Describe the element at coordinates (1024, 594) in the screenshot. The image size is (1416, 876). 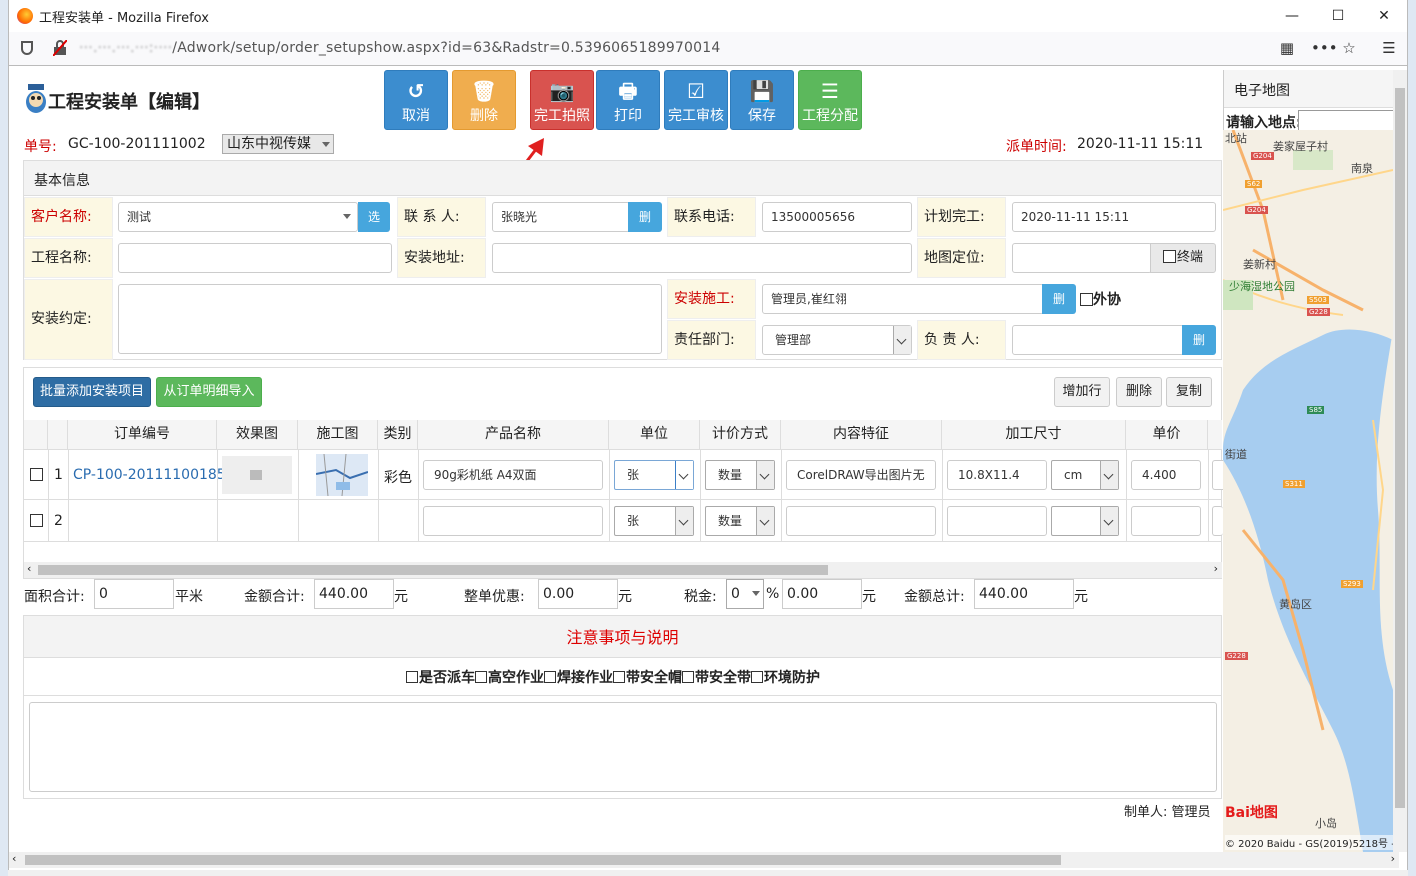
I see `total-input: 440.00` at that location.